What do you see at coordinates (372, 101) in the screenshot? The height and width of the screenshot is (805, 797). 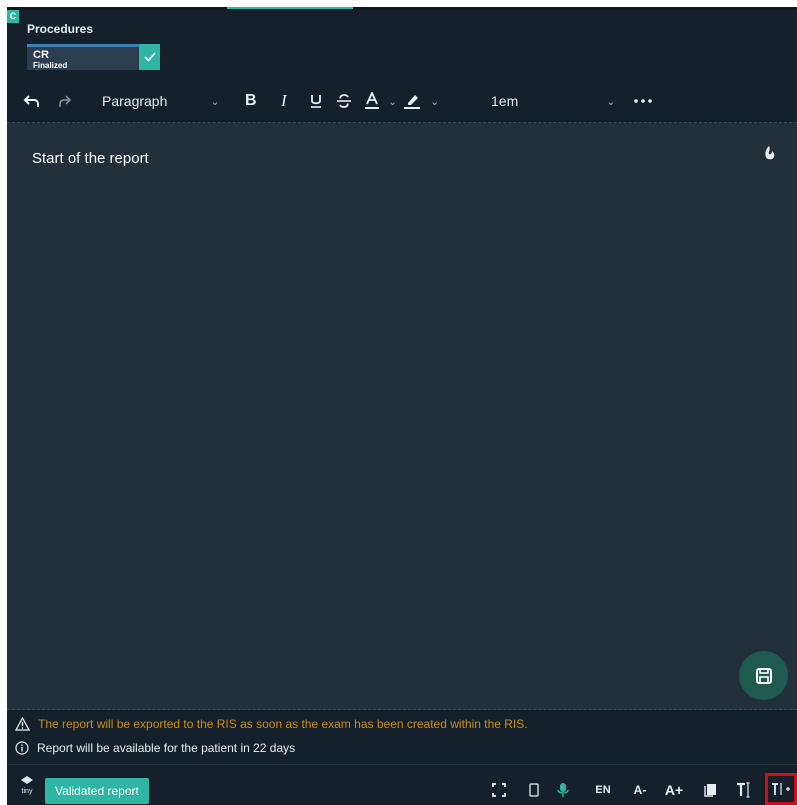 I see `text-color-icon` at bounding box center [372, 101].